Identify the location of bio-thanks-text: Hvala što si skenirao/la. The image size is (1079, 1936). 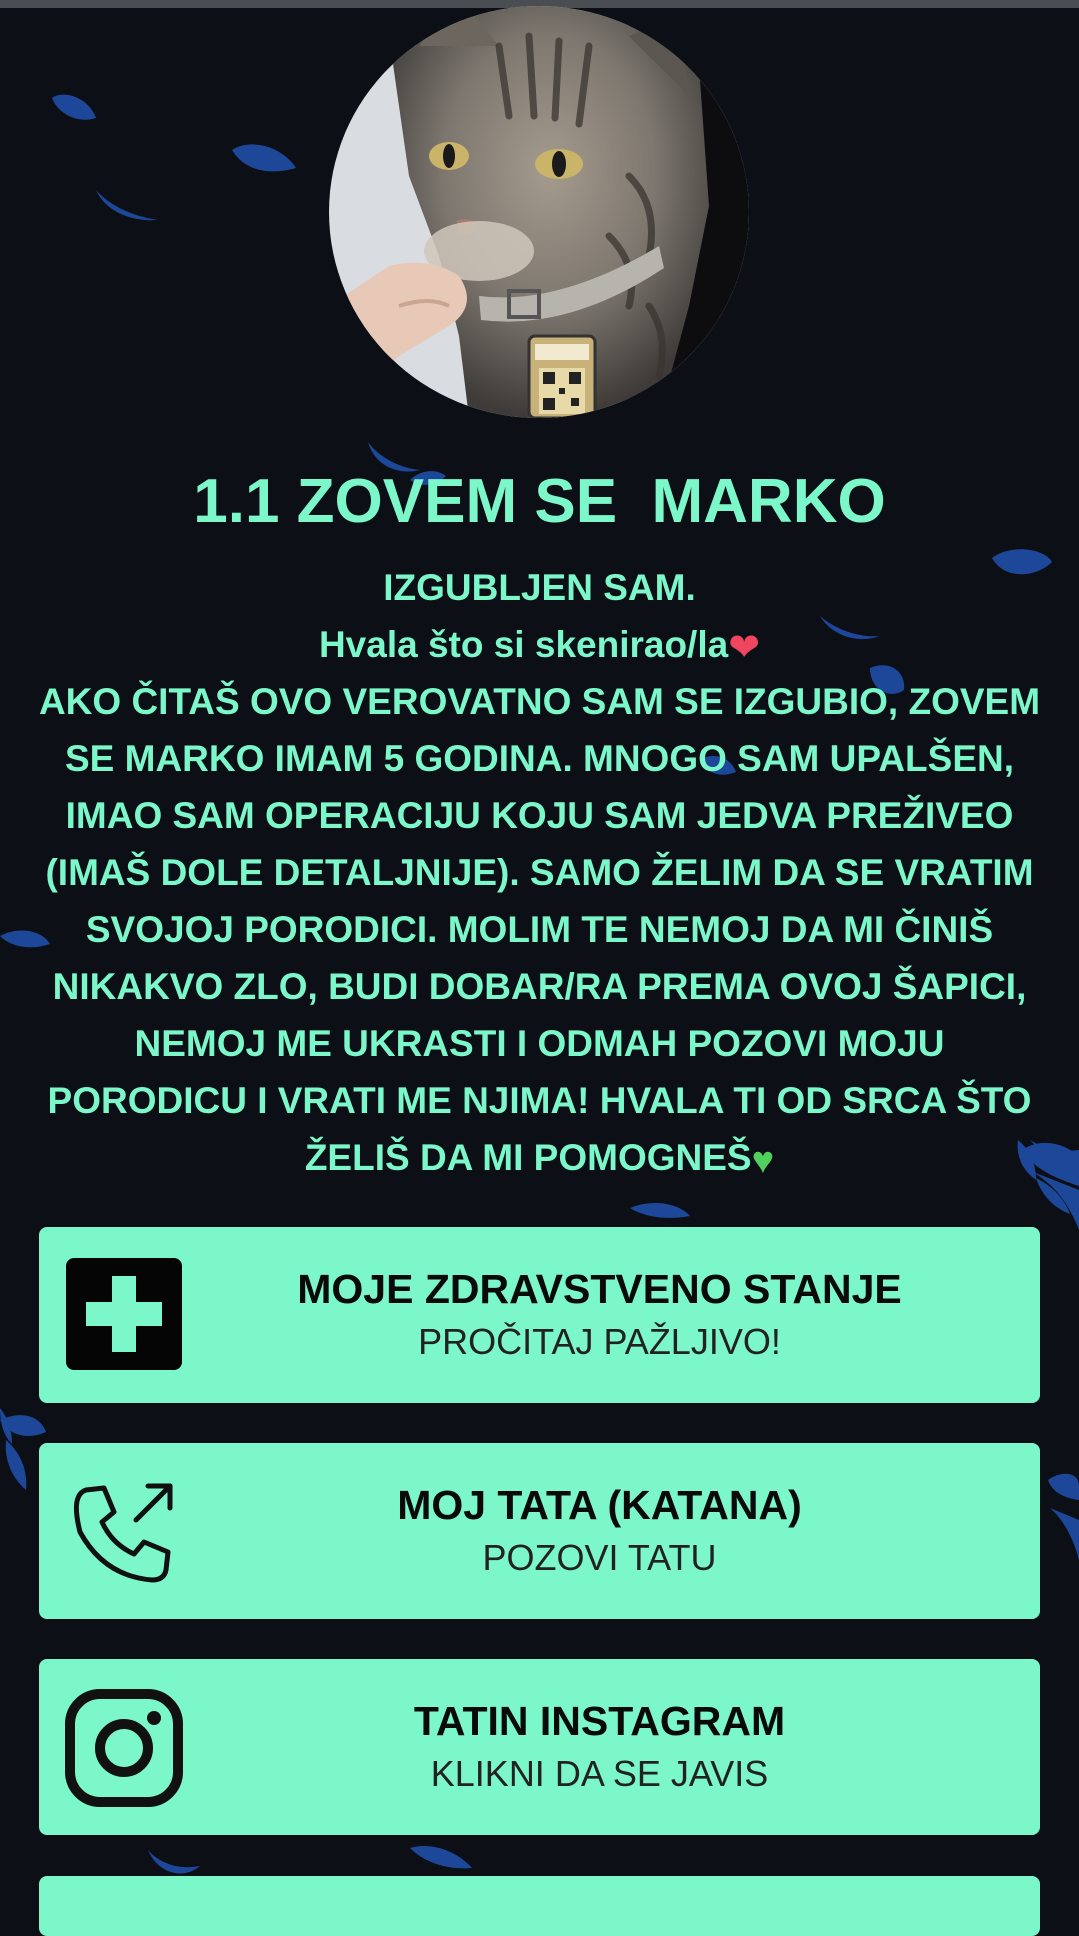
(523, 644).